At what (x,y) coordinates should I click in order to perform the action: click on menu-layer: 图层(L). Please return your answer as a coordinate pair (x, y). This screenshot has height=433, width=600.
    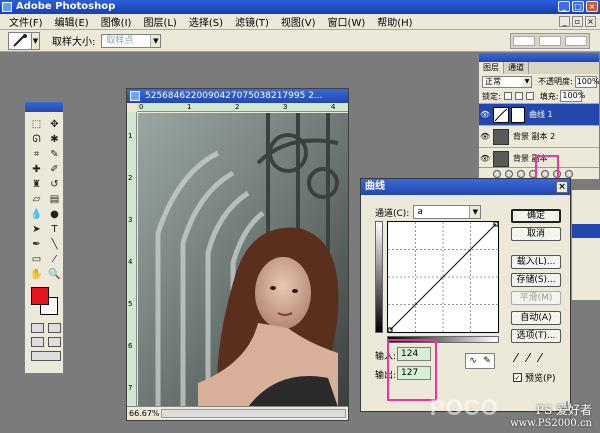
    Looking at the image, I should click on (159, 21).